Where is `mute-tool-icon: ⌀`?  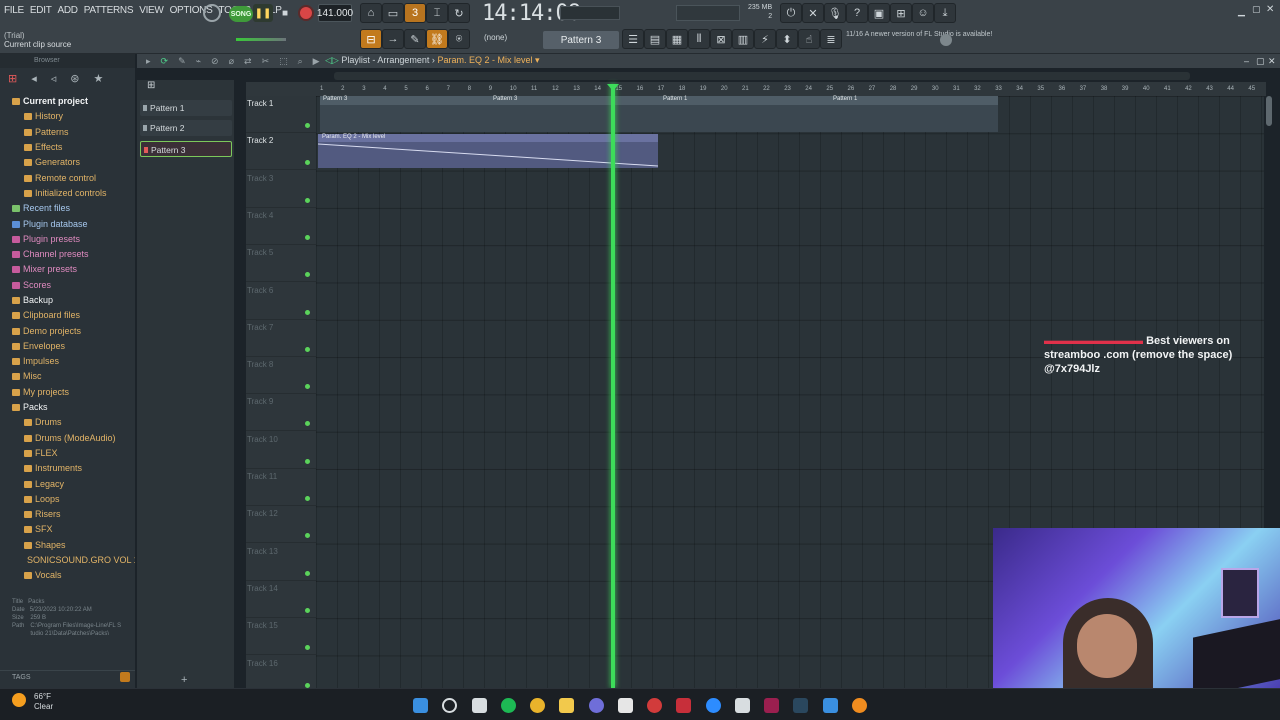 mute-tool-icon: ⌀ is located at coordinates (231, 61).